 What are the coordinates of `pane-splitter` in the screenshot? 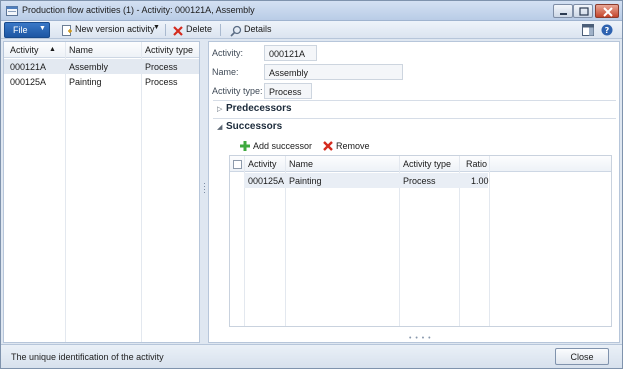 It's located at (204, 189).